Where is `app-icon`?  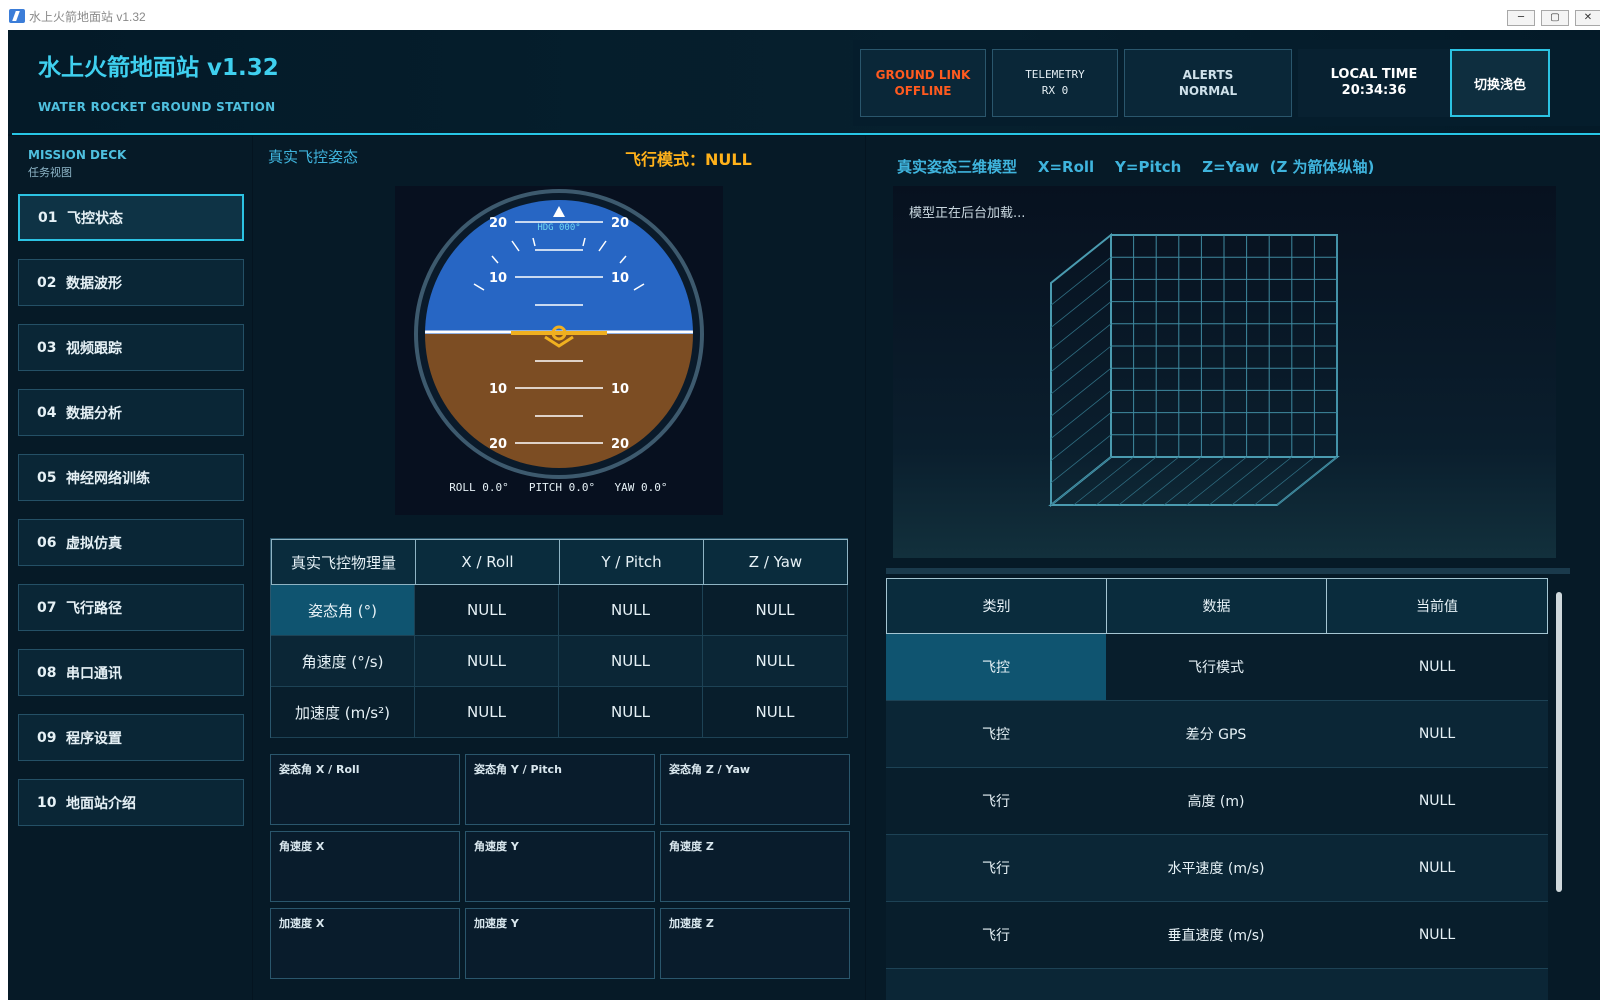
app-icon is located at coordinates (17, 16).